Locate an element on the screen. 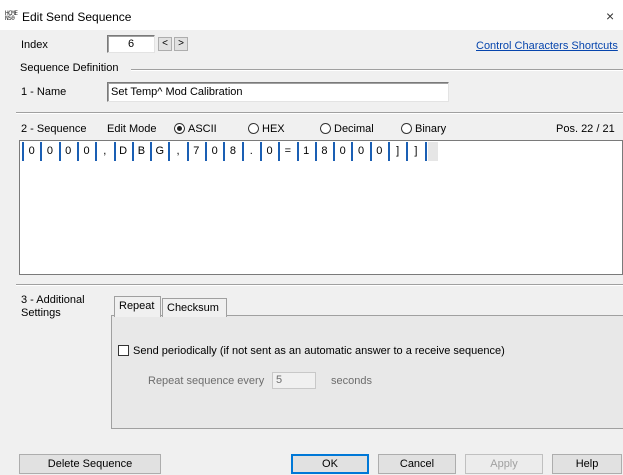 This screenshot has height=475, width=623. index-label: Index is located at coordinates (34, 45).